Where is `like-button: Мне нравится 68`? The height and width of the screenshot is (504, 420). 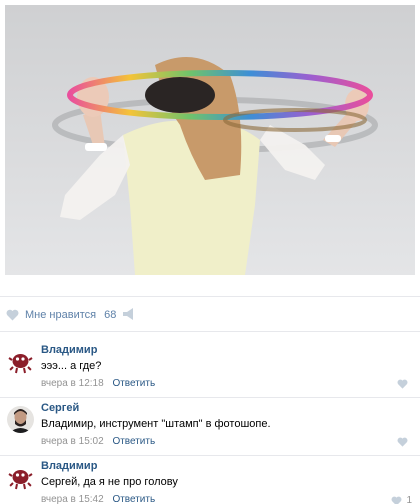 like-button: Мне нравится 68 is located at coordinates (61, 315).